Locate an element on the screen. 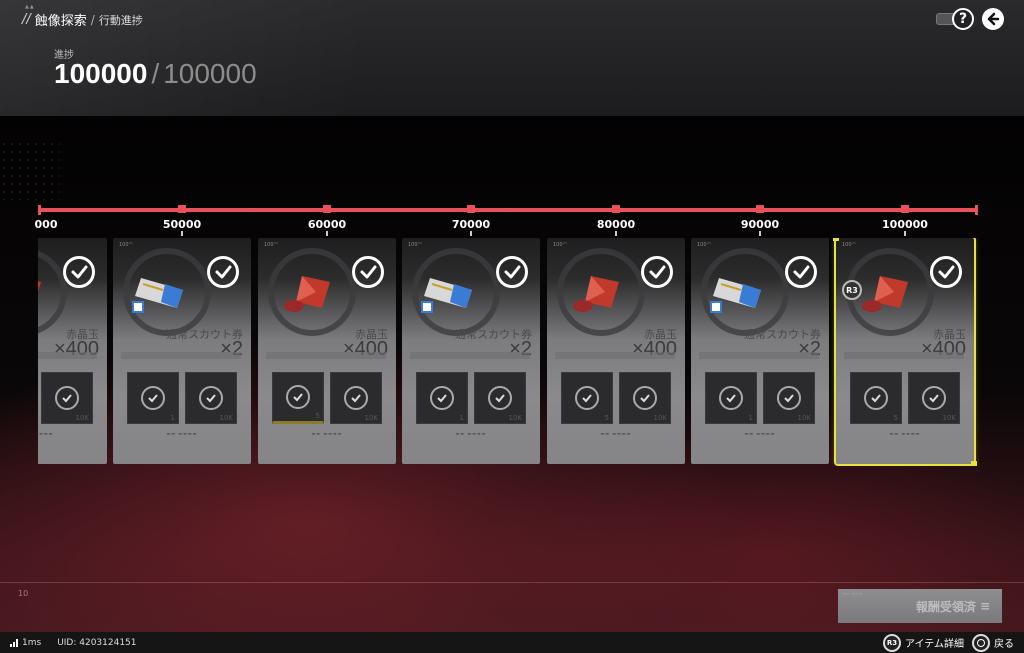  r3-button-badge: R3 is located at coordinates (852, 290).